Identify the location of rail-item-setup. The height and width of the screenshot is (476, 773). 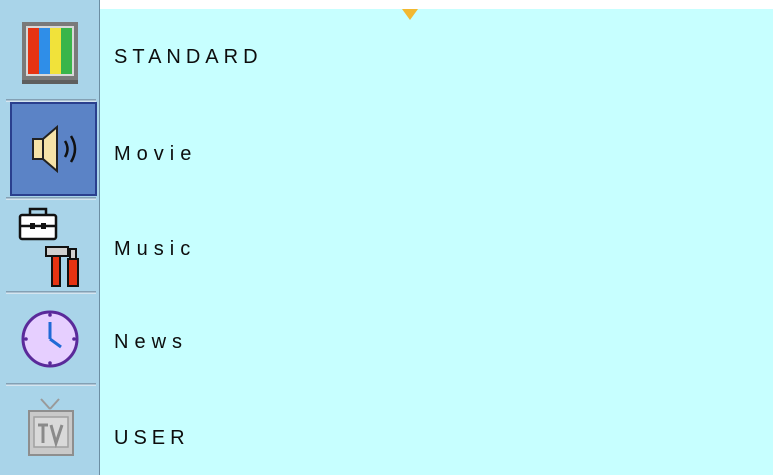
(50, 245).